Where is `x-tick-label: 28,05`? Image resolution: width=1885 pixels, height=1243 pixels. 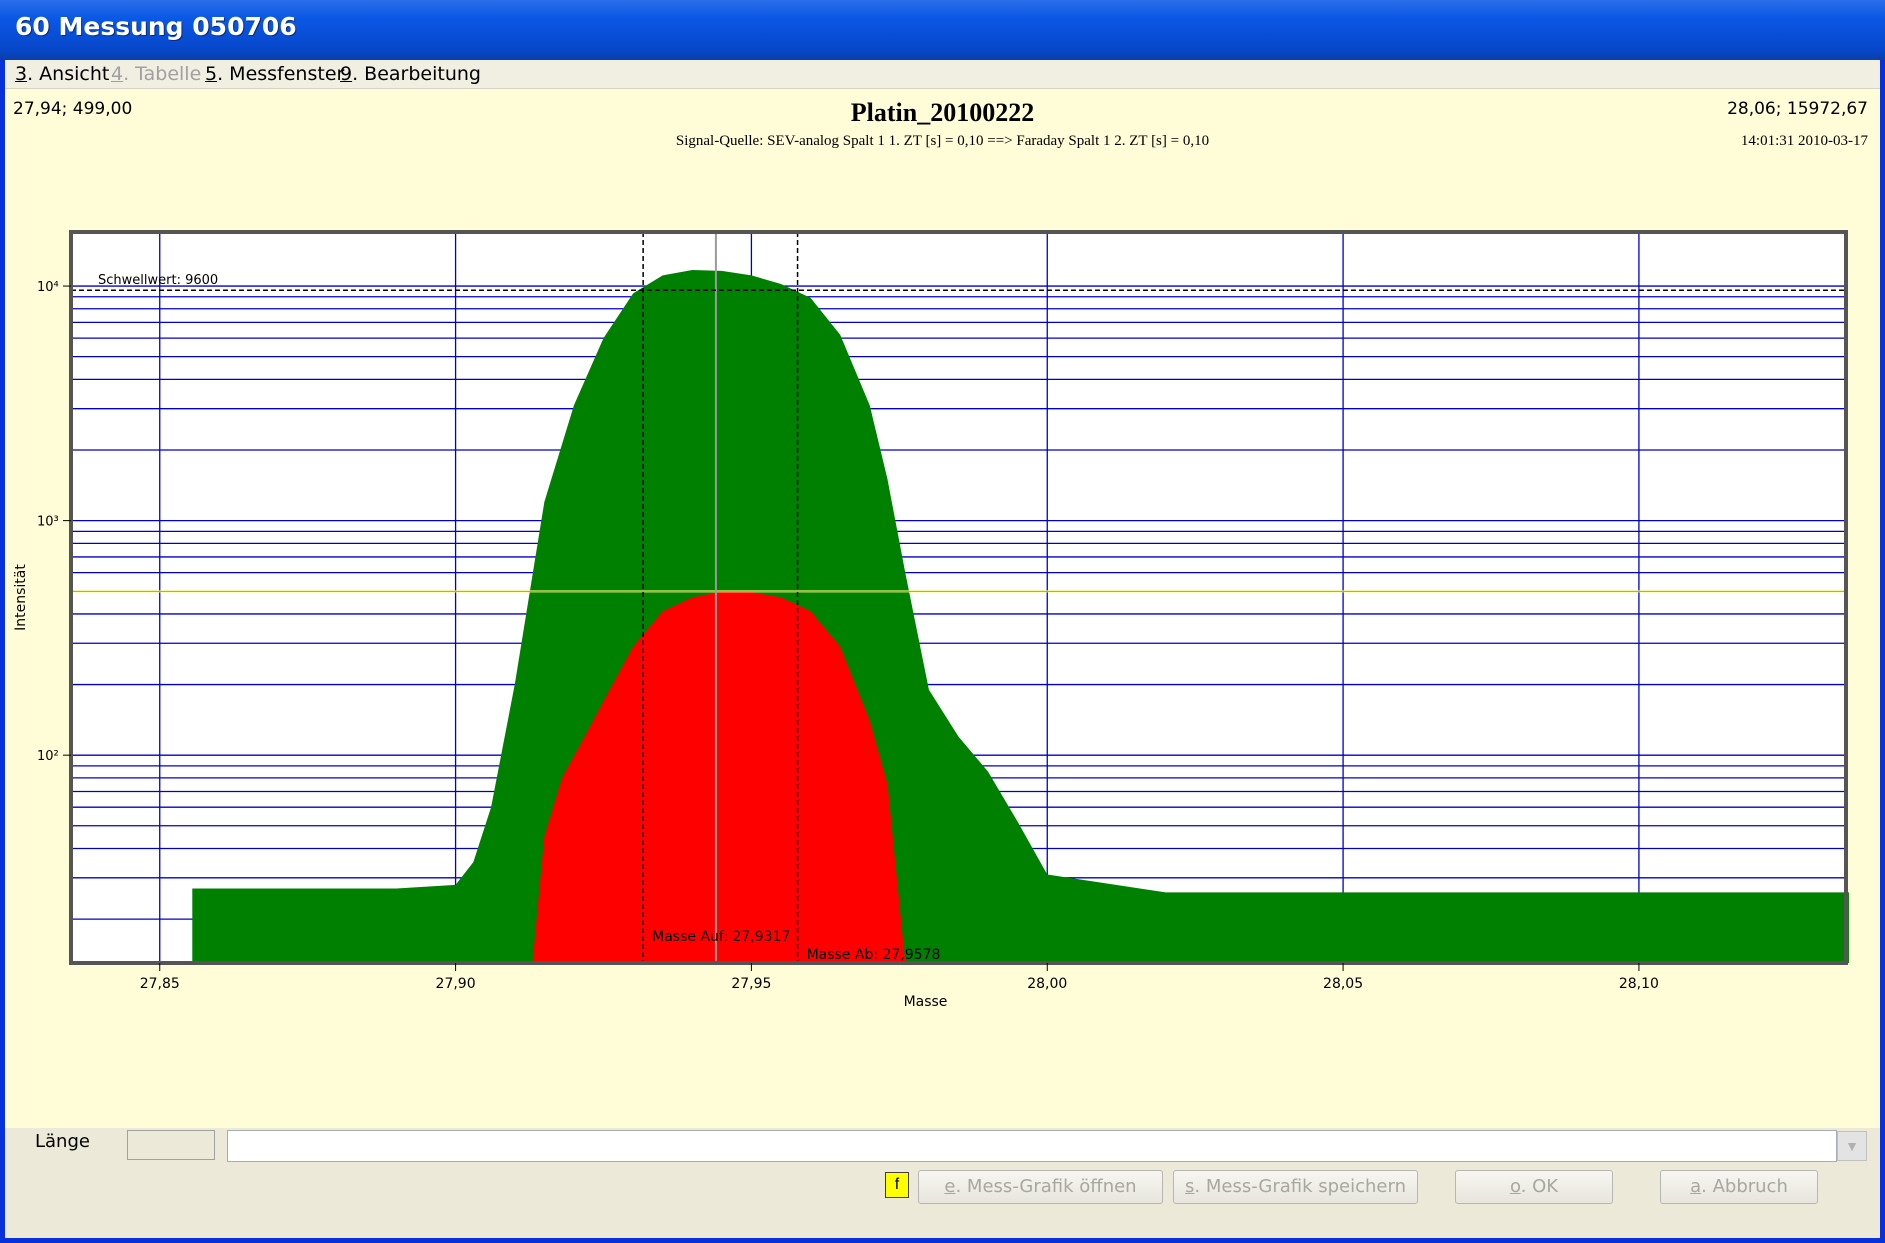
x-tick-label: 28,05 is located at coordinates (1343, 984).